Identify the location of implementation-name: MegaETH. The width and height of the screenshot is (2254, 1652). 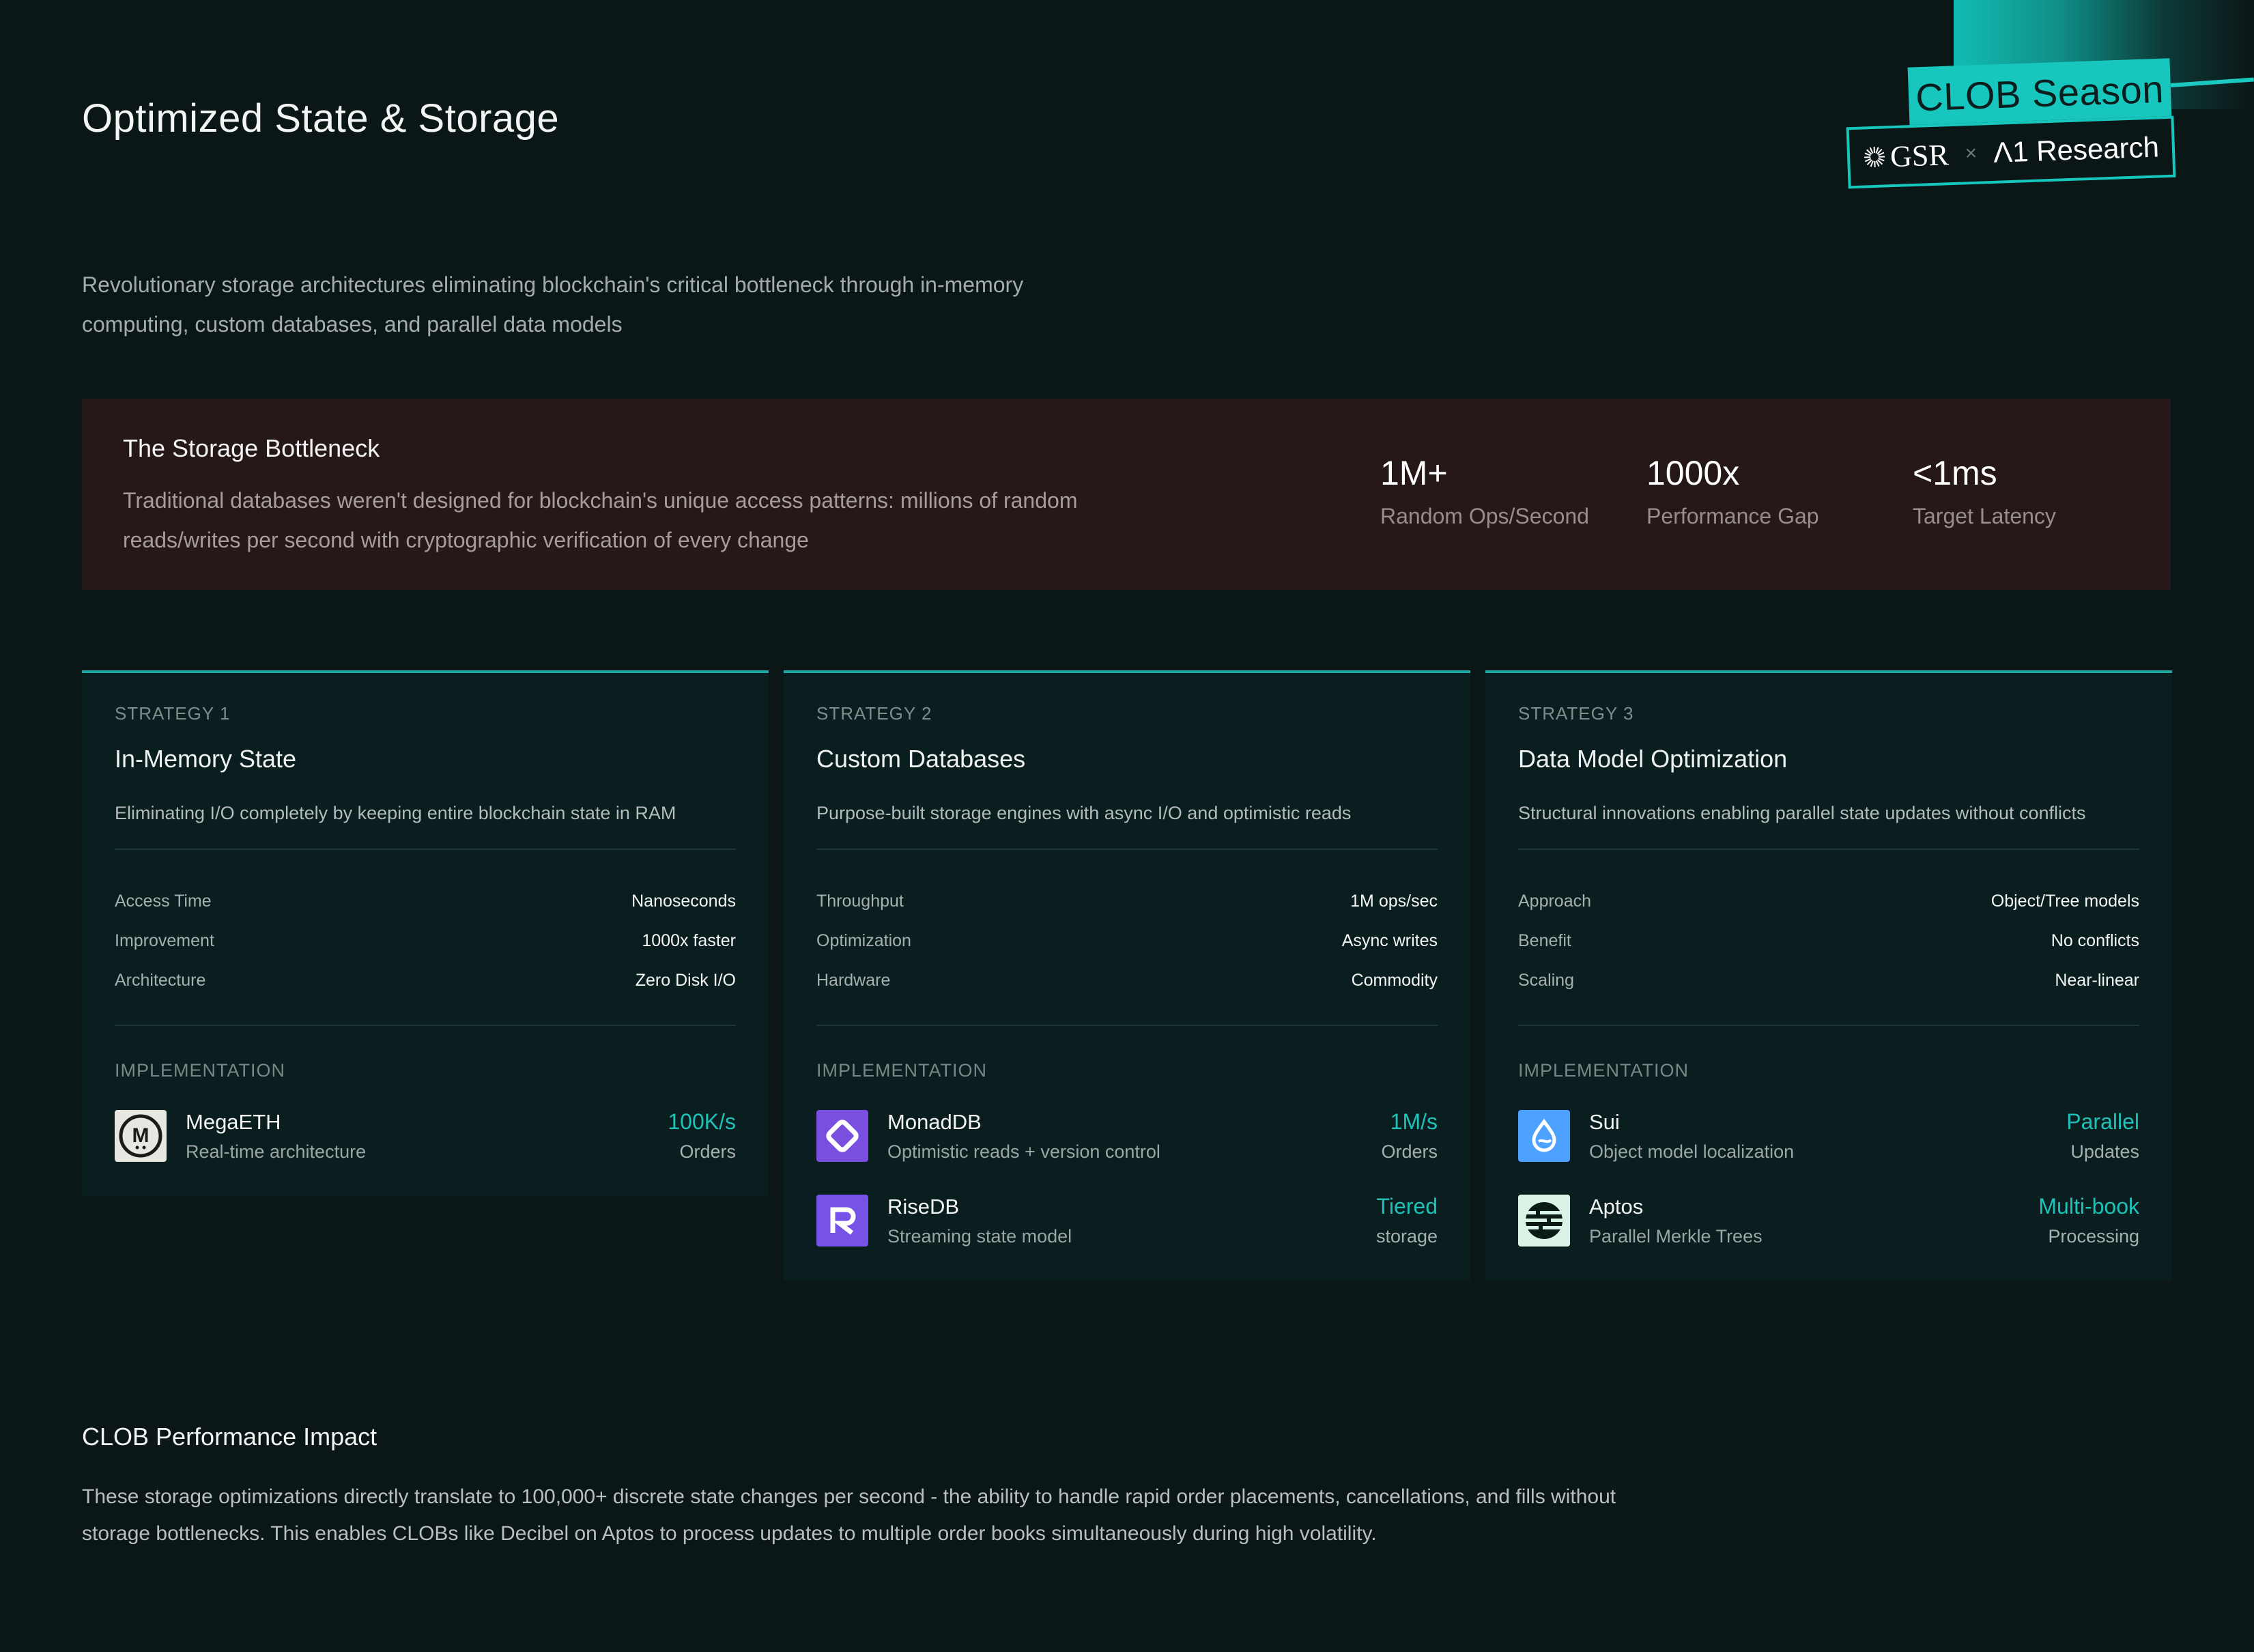
(233, 1121).